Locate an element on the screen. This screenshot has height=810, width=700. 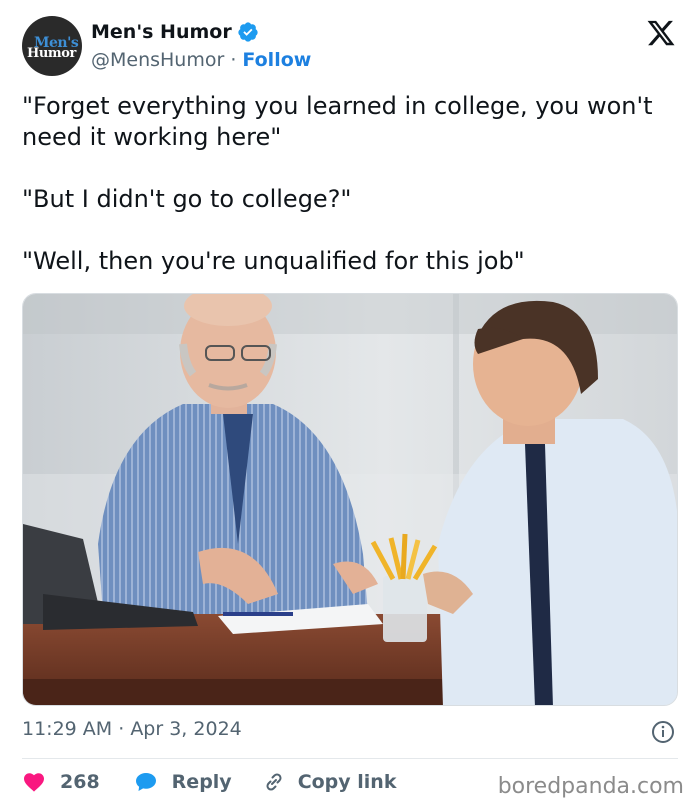
name-row: Men's Humor is located at coordinates (175, 32).